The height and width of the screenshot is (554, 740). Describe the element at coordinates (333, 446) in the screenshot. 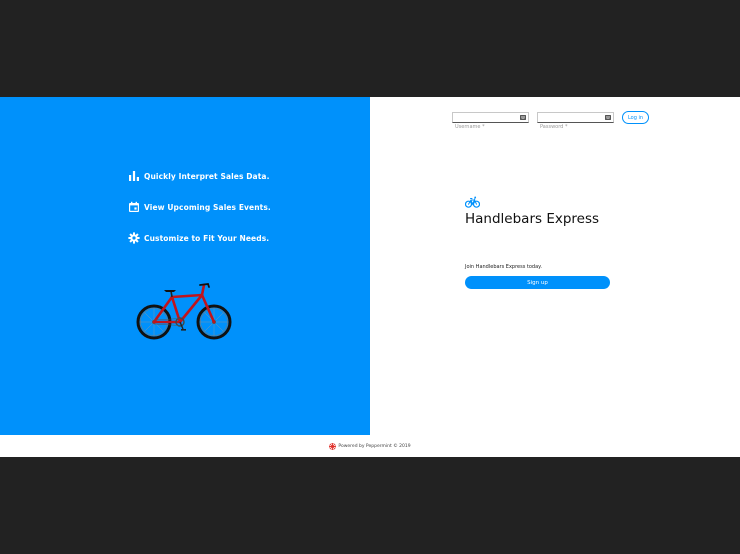

I see `peppermint-logo-icon` at that location.